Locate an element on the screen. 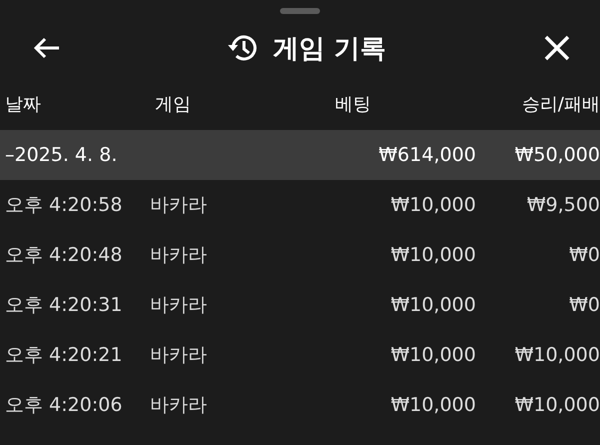 Image resolution: width=600 pixels, height=445 pixels. group-bet-total: ₩614,000 is located at coordinates (427, 155).